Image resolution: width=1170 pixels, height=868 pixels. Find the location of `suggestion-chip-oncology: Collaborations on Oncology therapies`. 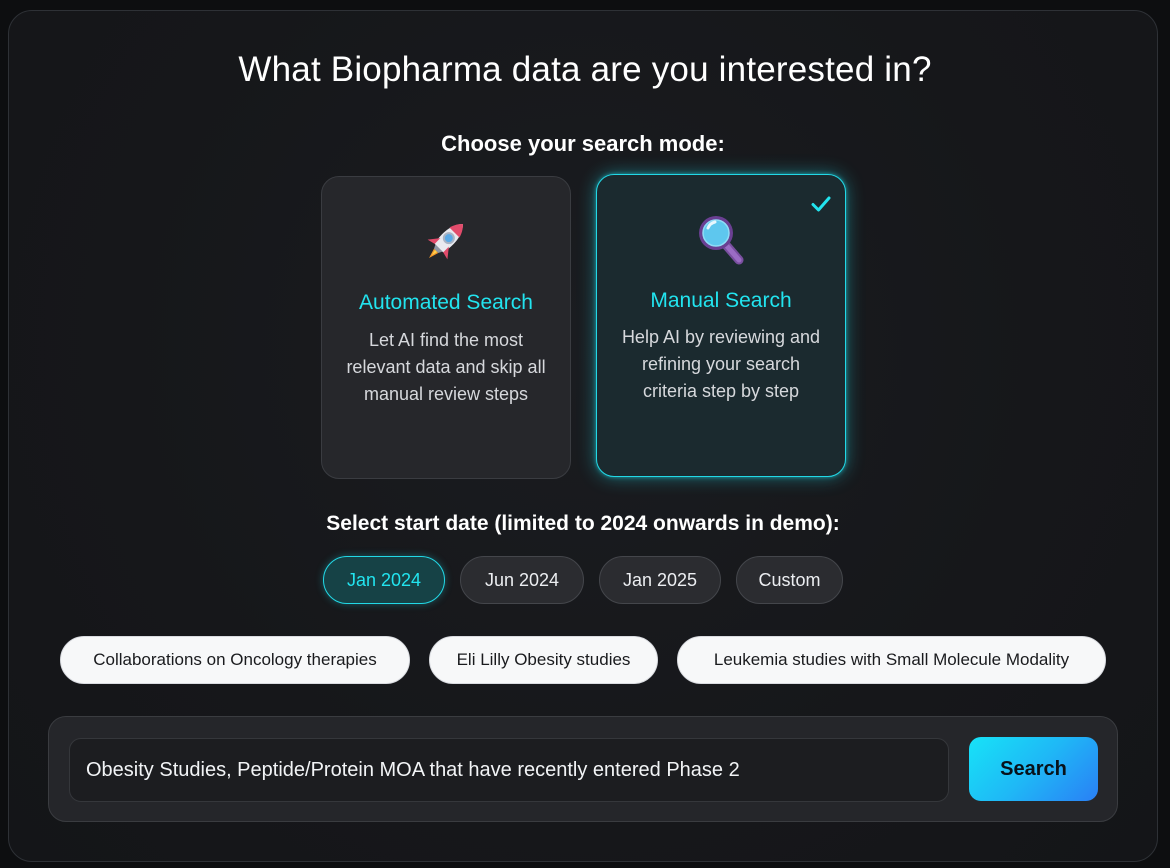

suggestion-chip-oncology: Collaborations on Oncology therapies is located at coordinates (235, 660).